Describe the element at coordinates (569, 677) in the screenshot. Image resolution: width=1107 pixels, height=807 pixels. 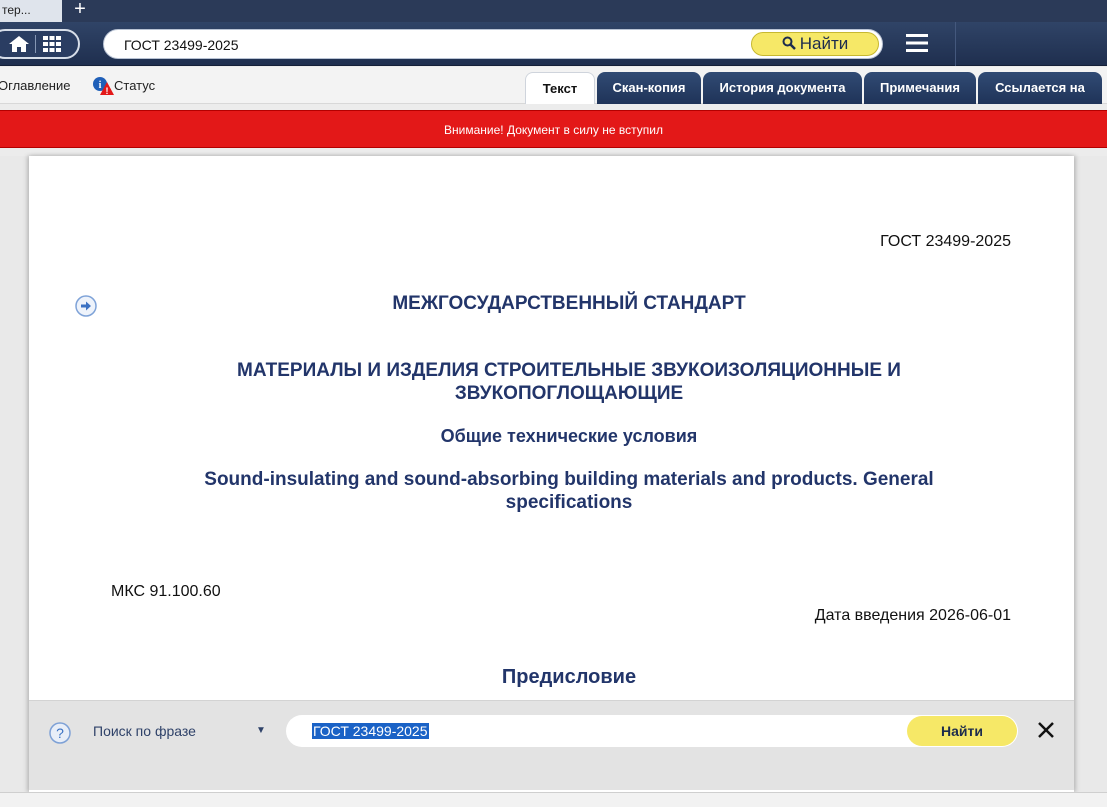
I see `section-title-foreword: Предисловие` at that location.